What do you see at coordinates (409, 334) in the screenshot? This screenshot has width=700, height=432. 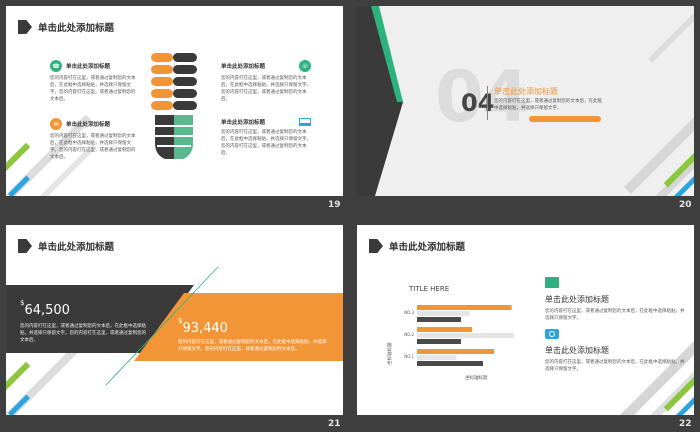 I see `category-label: NO.2` at bounding box center [409, 334].